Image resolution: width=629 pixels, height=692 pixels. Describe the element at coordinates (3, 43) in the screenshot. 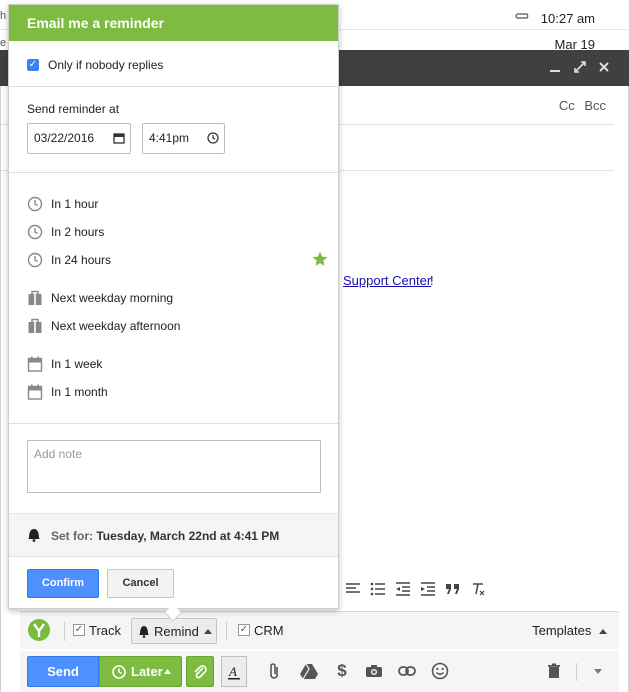

I see `cropped-text: e` at that location.